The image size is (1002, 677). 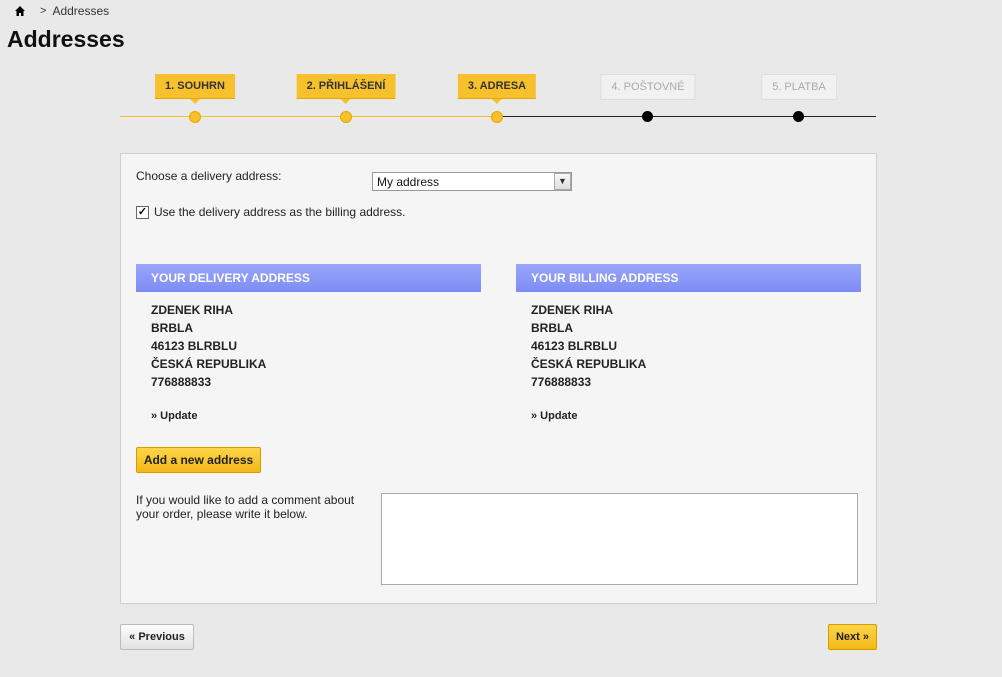 I want to click on home-icon, so click(x=20, y=11).